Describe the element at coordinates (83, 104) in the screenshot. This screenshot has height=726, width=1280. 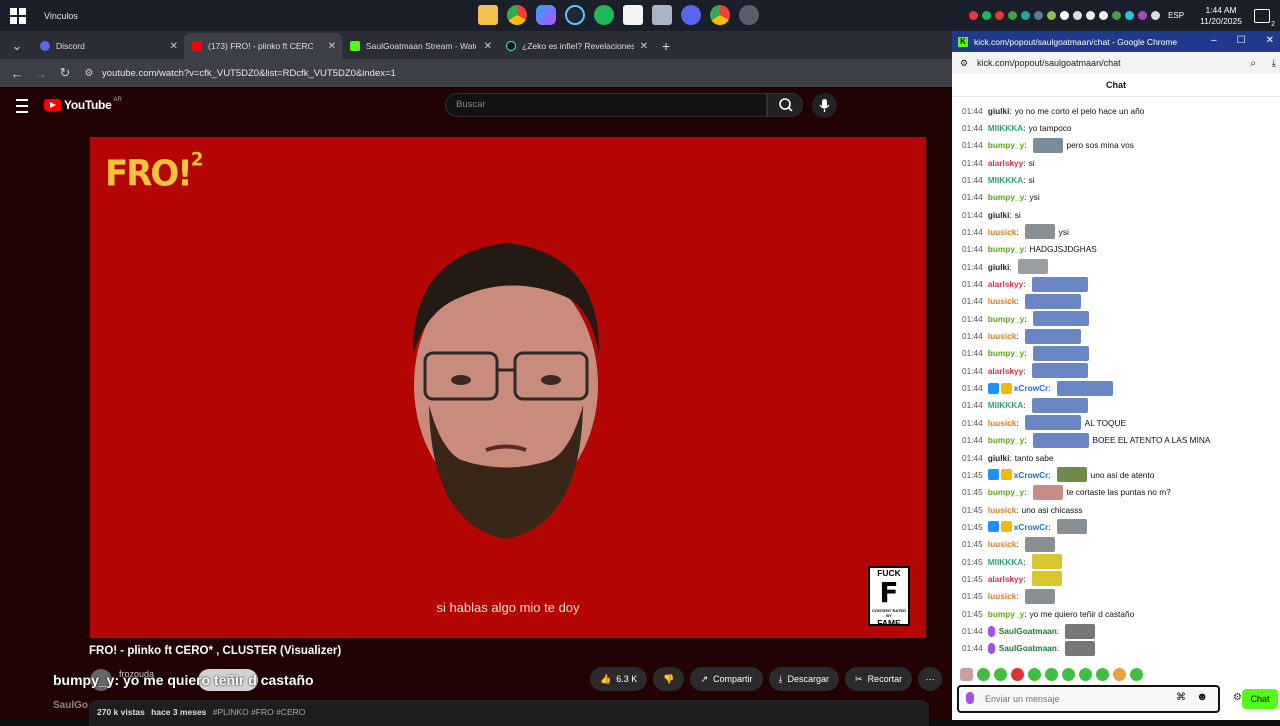
I see `youtube-logo: YouTube AR` at that location.